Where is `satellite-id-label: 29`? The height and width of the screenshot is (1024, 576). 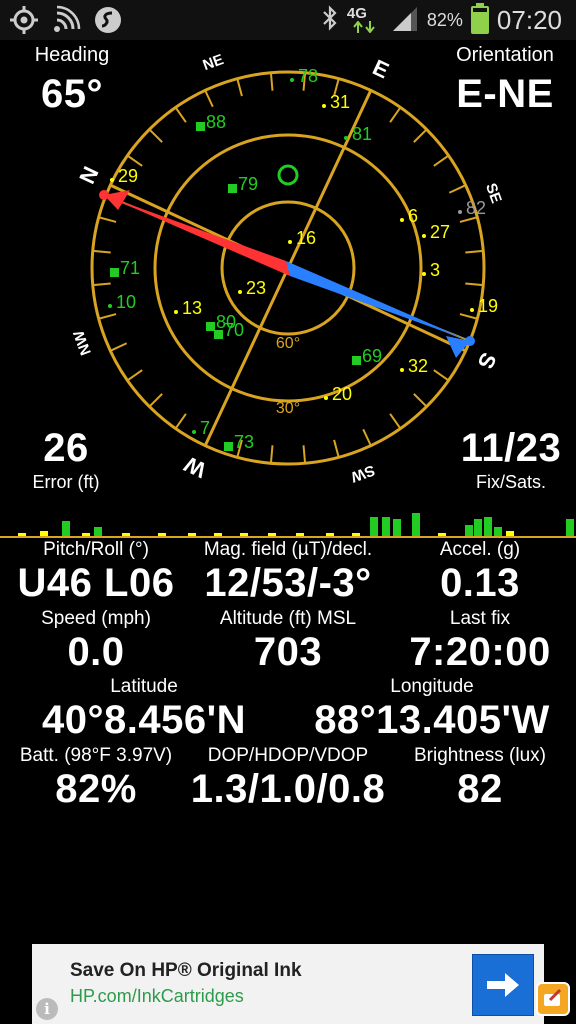
satellite-id-label: 29 is located at coordinates (128, 176).